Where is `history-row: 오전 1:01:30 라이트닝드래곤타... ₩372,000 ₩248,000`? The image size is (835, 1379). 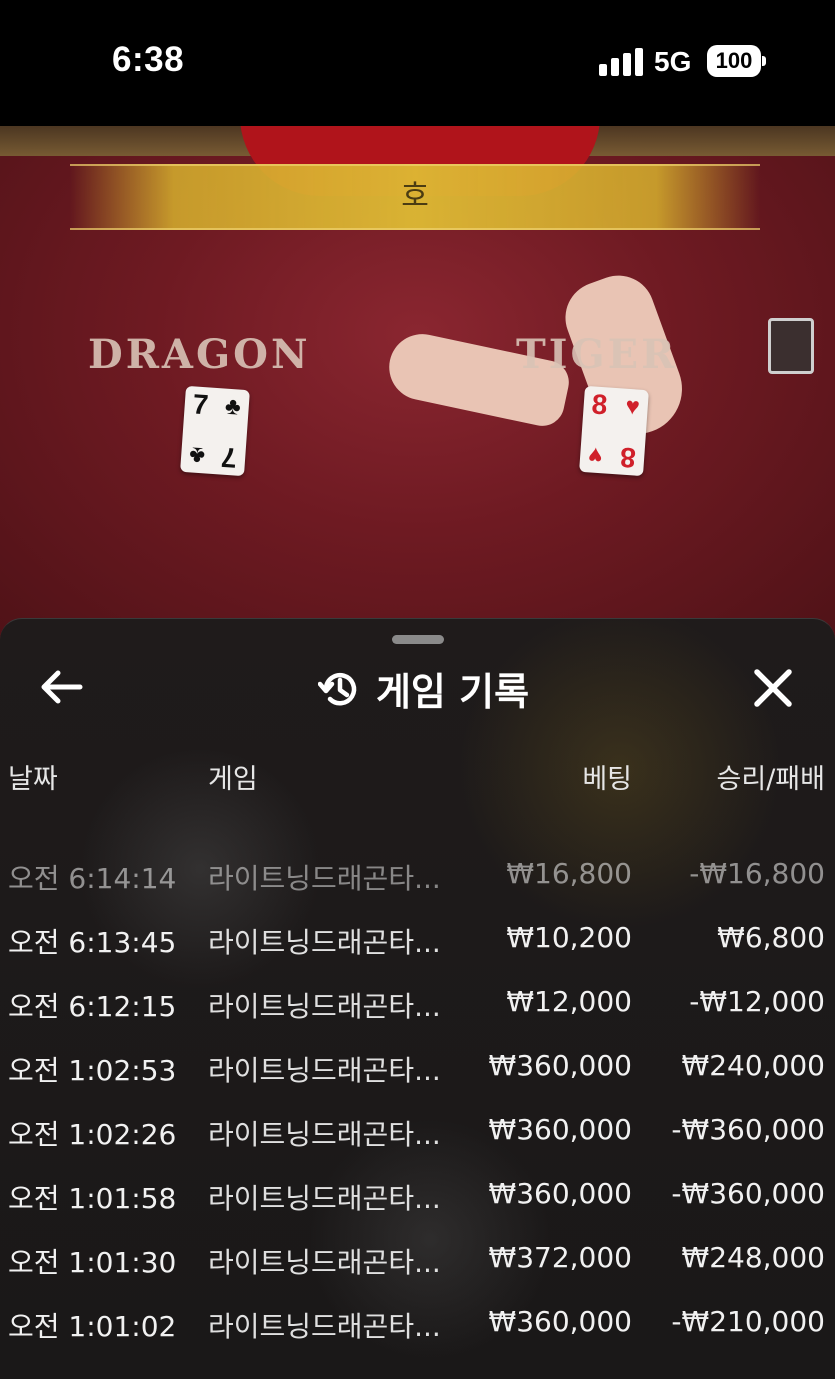
history-row: 오전 1:01:30 라이트닝드래곤타... ₩372,000 ₩248,000 is located at coordinates (417, 1267).